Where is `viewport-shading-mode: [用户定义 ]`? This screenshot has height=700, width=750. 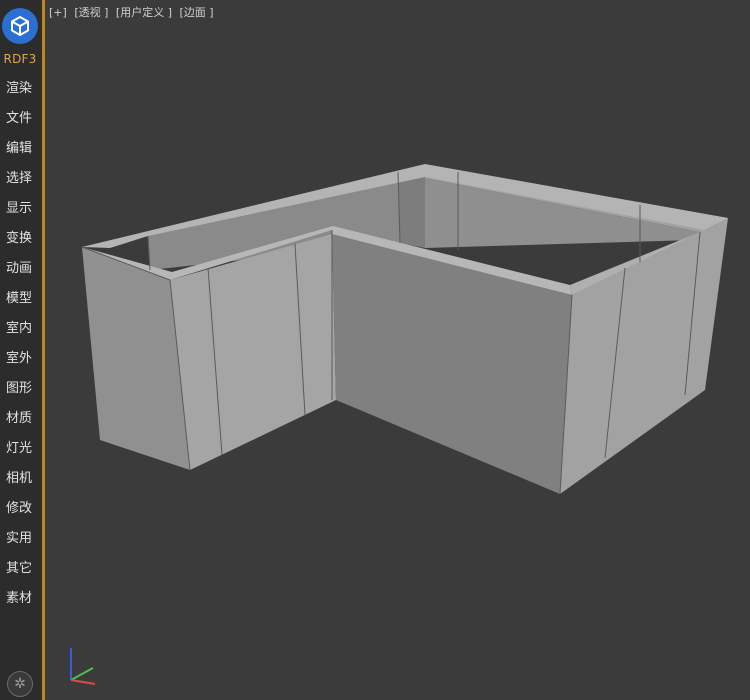 viewport-shading-mode: [用户定义 ] is located at coordinates (144, 12).